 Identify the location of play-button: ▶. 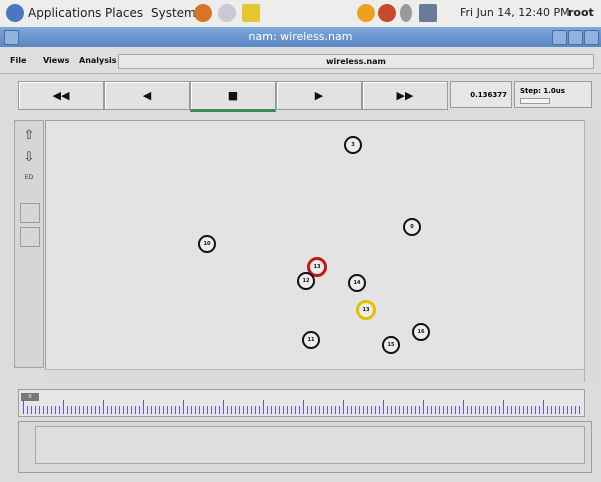
(319, 95).